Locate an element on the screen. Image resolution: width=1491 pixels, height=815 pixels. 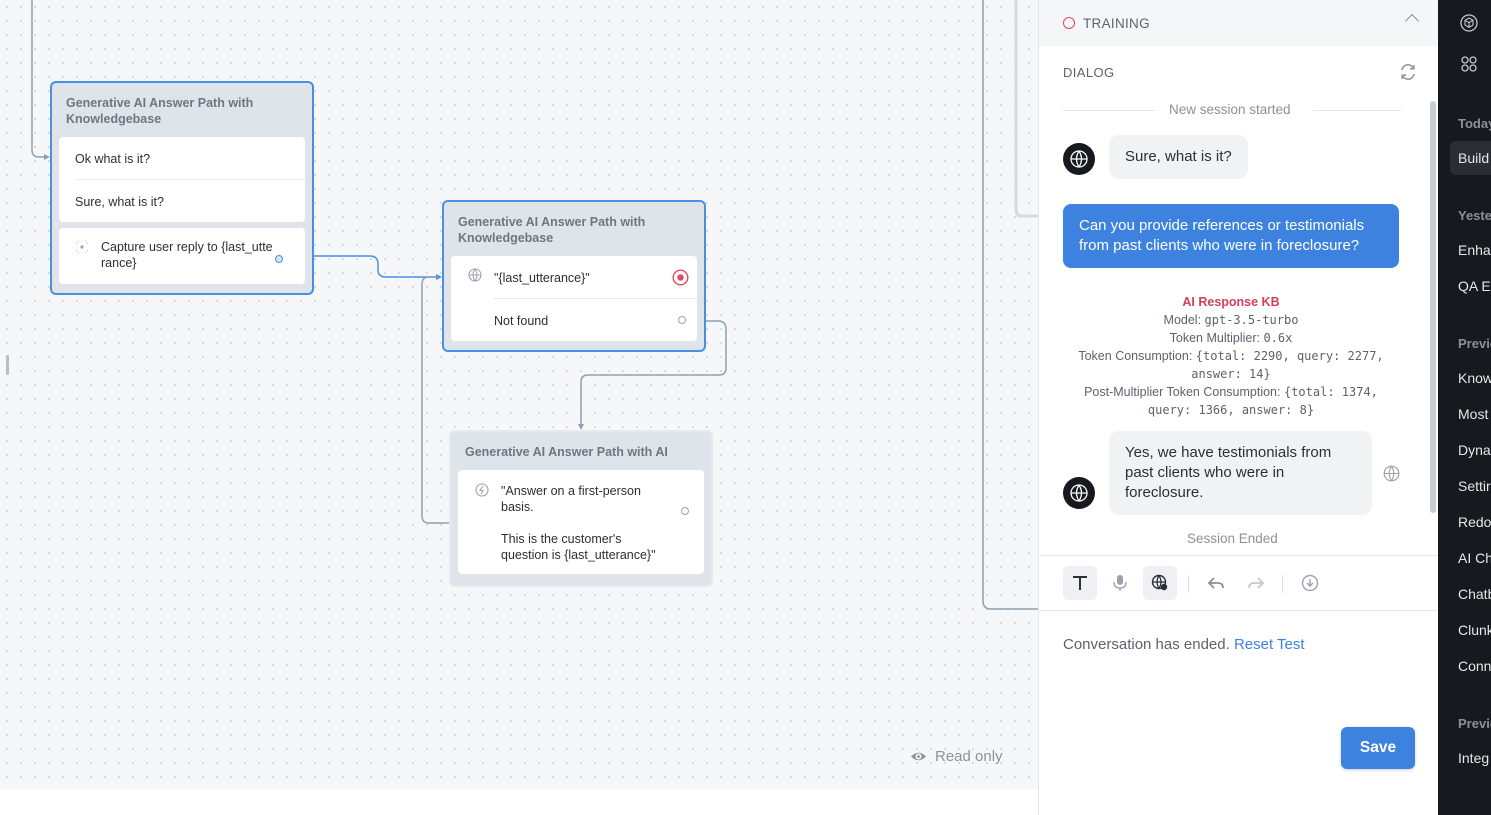
read-only-label: Read only is located at coordinates (969, 756).